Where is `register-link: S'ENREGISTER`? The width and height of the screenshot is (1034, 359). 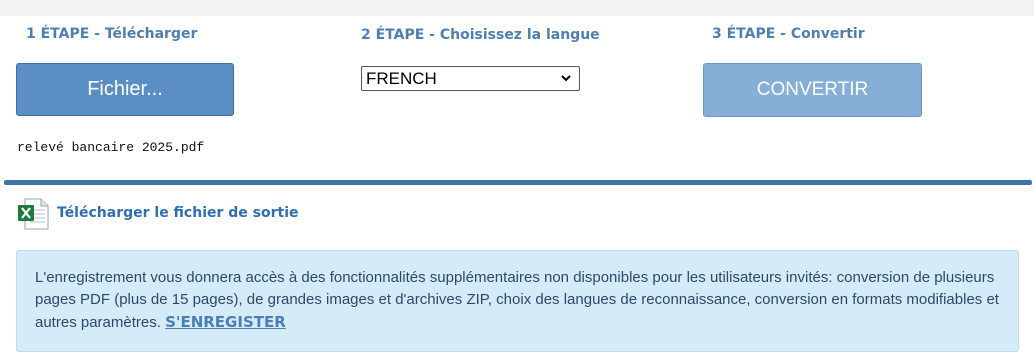
register-link: S'ENREGISTER is located at coordinates (225, 322).